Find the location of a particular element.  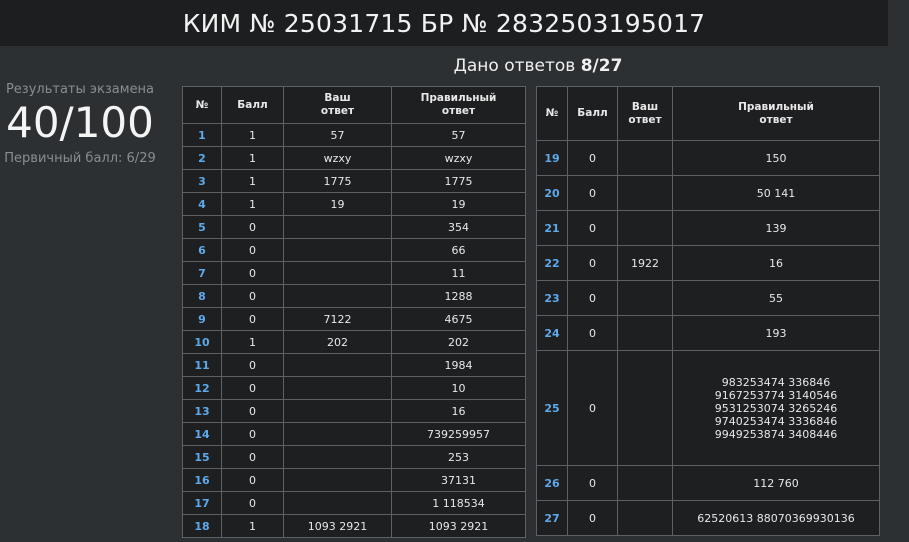

task-number: 13 is located at coordinates (202, 411).